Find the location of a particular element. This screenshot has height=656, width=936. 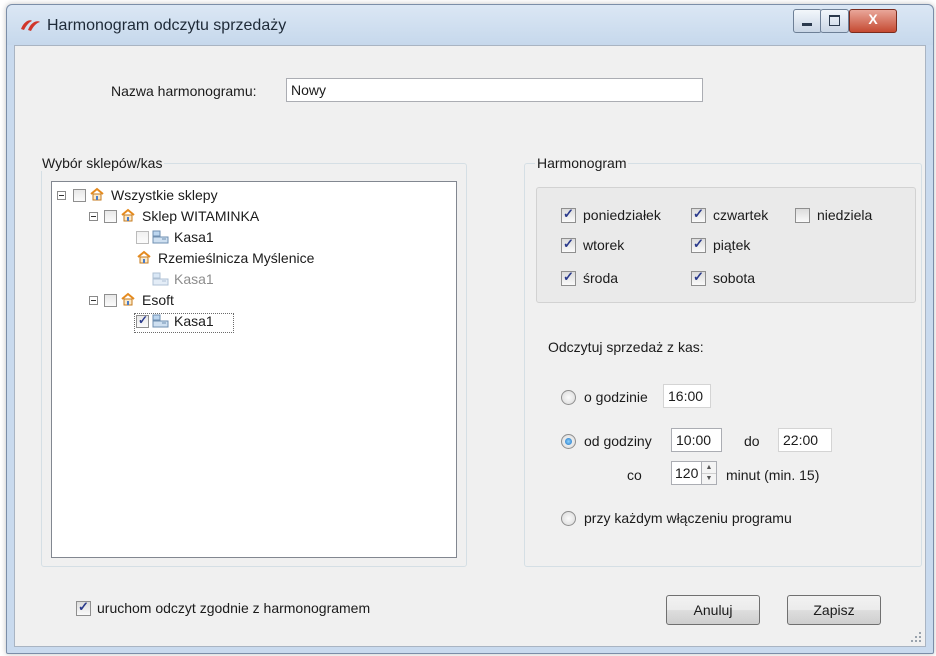

day-label: poniedziałek is located at coordinates (622, 215).